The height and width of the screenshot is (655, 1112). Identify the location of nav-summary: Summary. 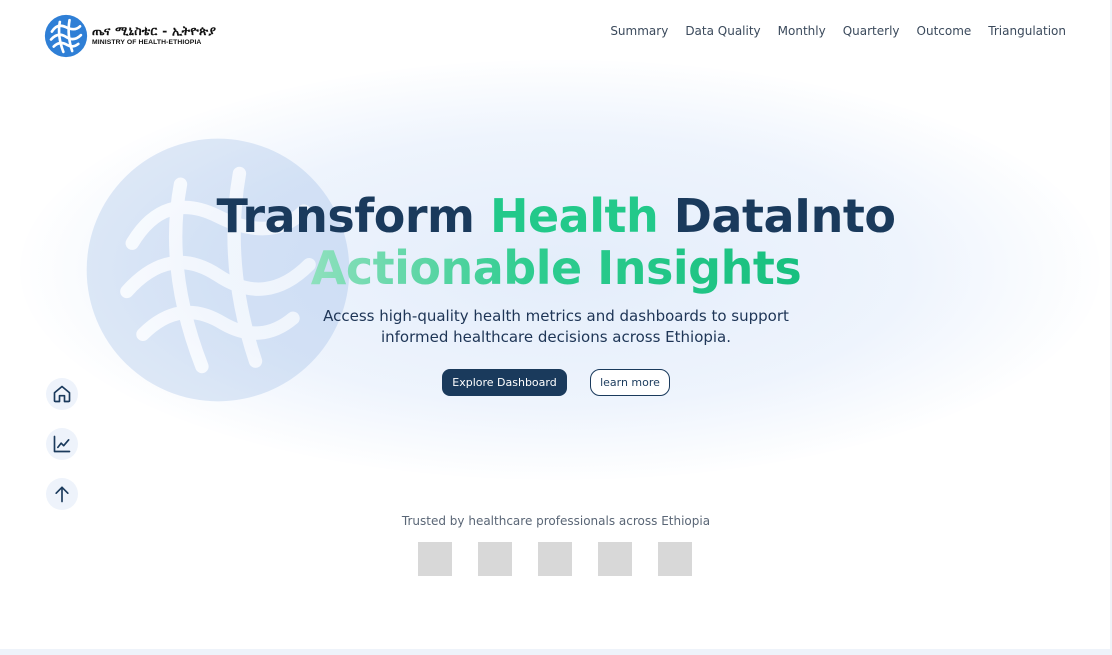
(639, 31).